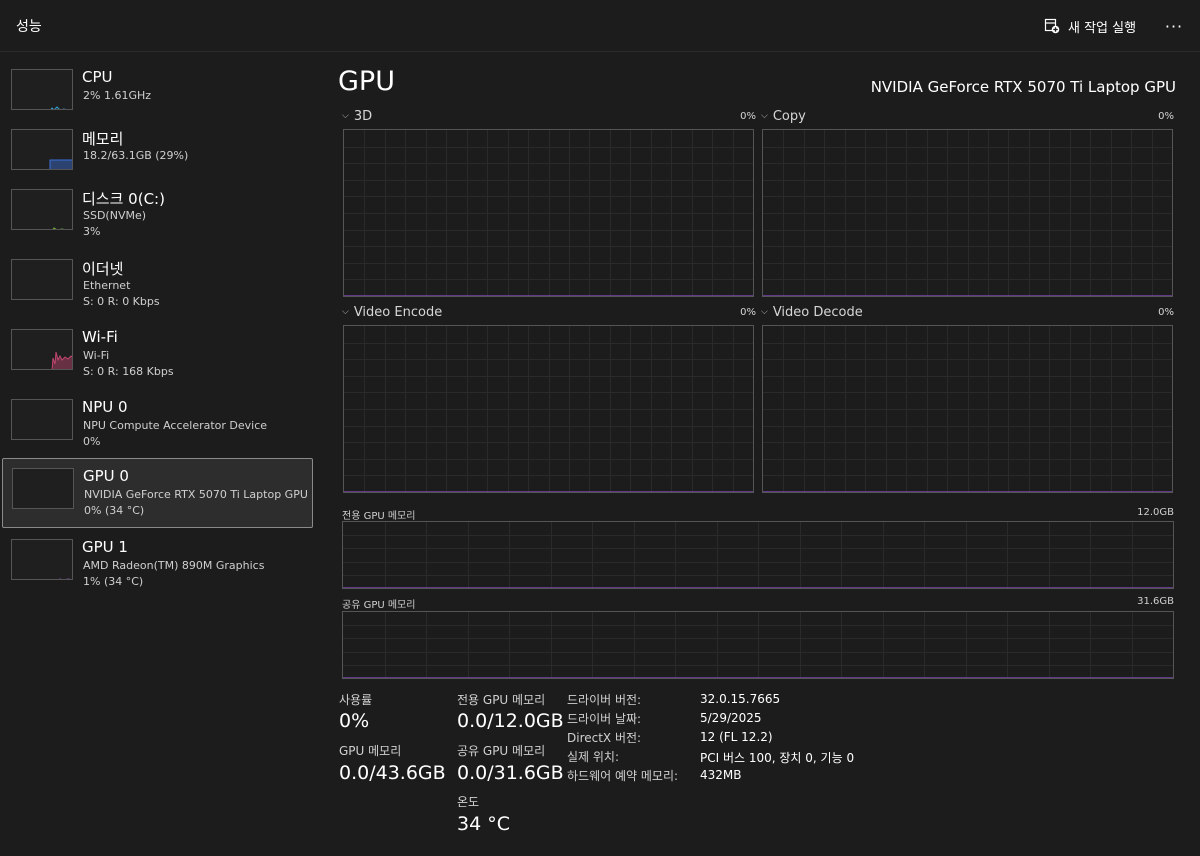 The width and height of the screenshot is (1200, 856). Describe the element at coordinates (96, 355) in the screenshot. I see `sidebar-item-detail: Wi-Fi` at that location.